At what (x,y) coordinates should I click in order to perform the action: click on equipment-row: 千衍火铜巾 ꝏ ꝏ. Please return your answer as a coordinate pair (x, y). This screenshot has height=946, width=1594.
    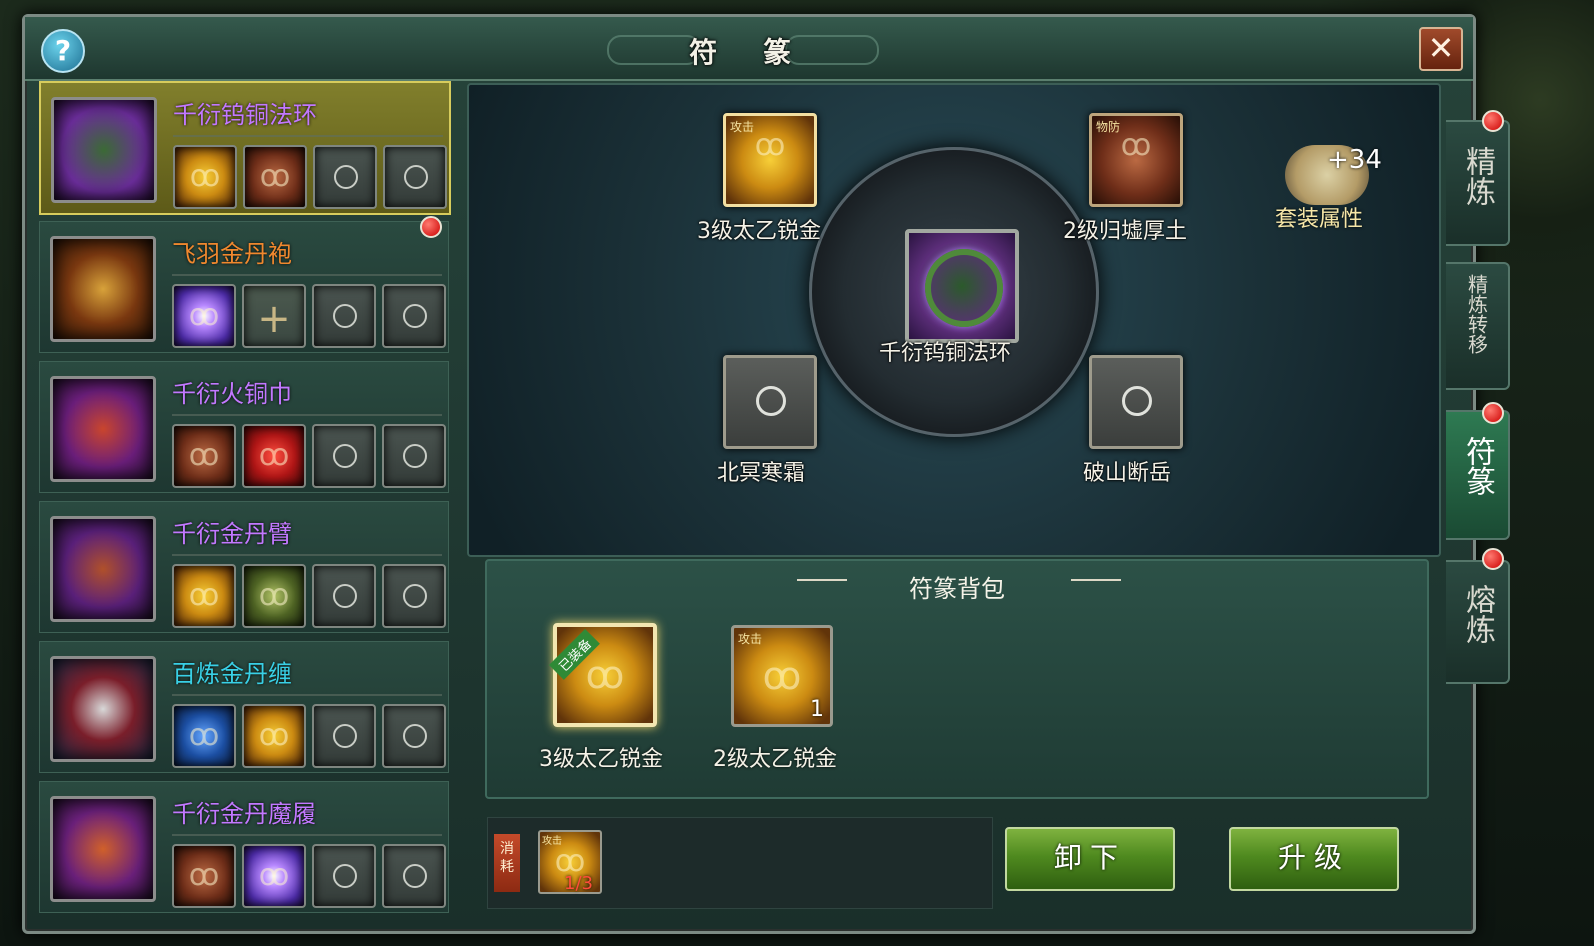
    Looking at the image, I should click on (244, 427).